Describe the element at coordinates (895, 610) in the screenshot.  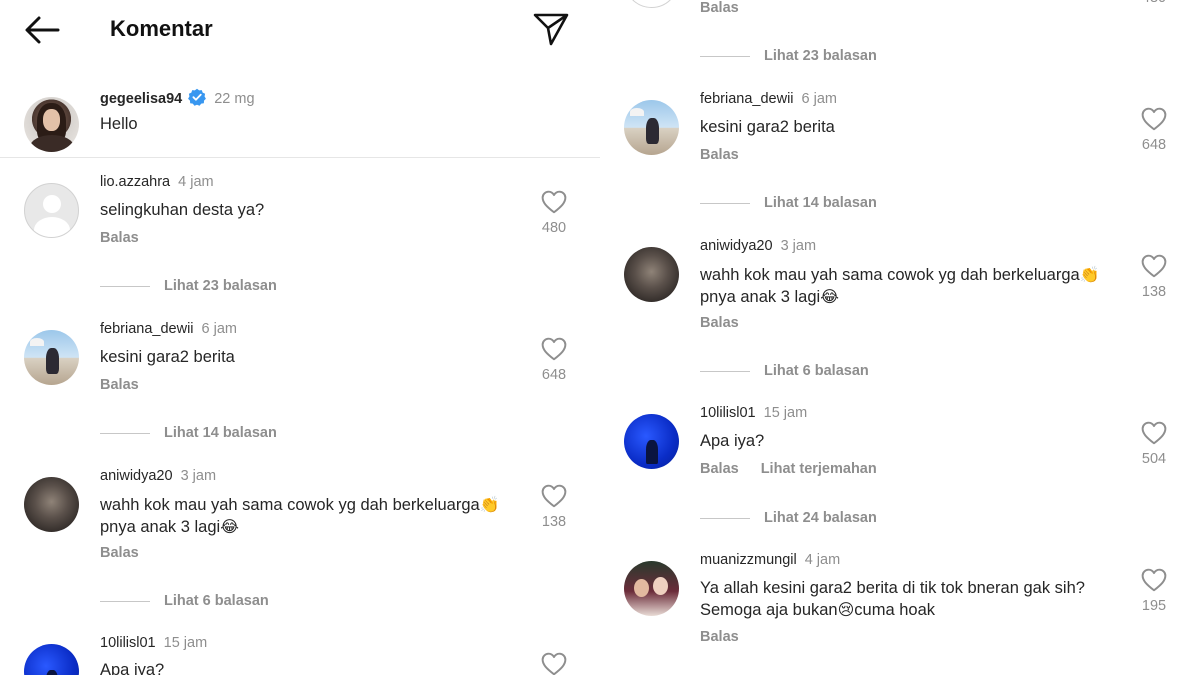
I see `comment-text-line-2-end: cuma hoak` at that location.